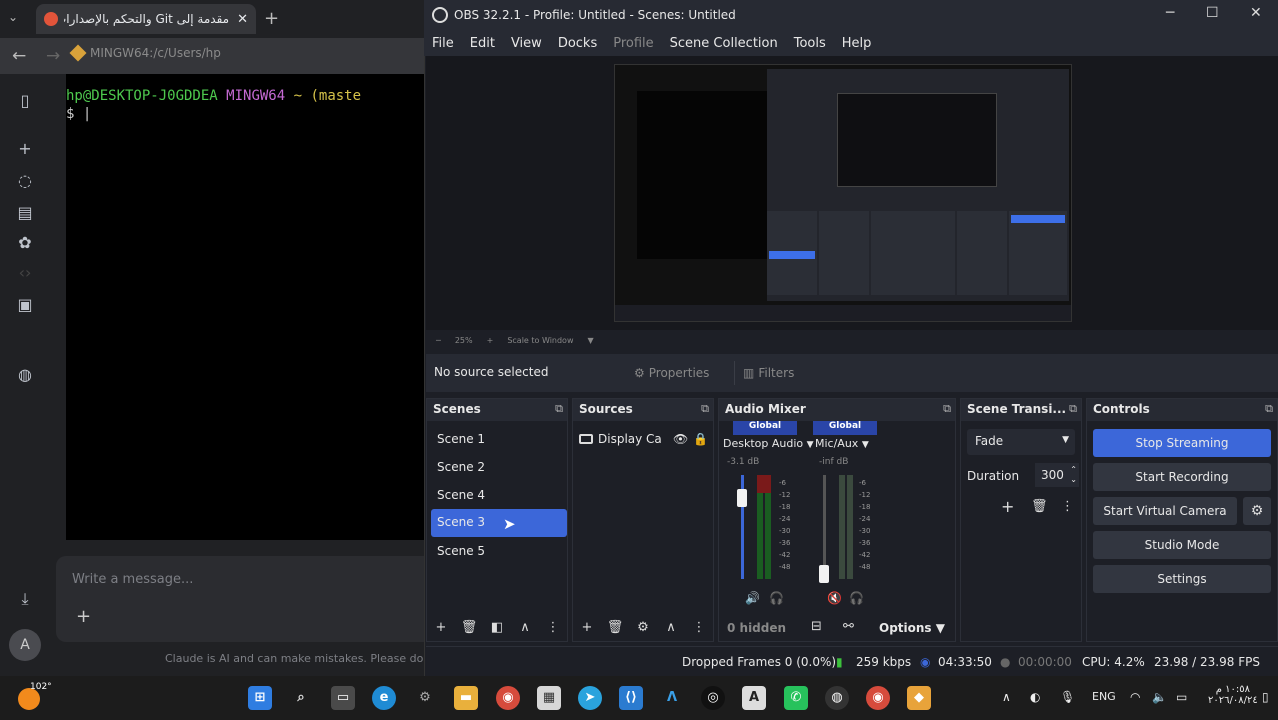 Image resolution: width=1278 pixels, height=720 pixels. I want to click on eye-icon: 👁, so click(680, 439).